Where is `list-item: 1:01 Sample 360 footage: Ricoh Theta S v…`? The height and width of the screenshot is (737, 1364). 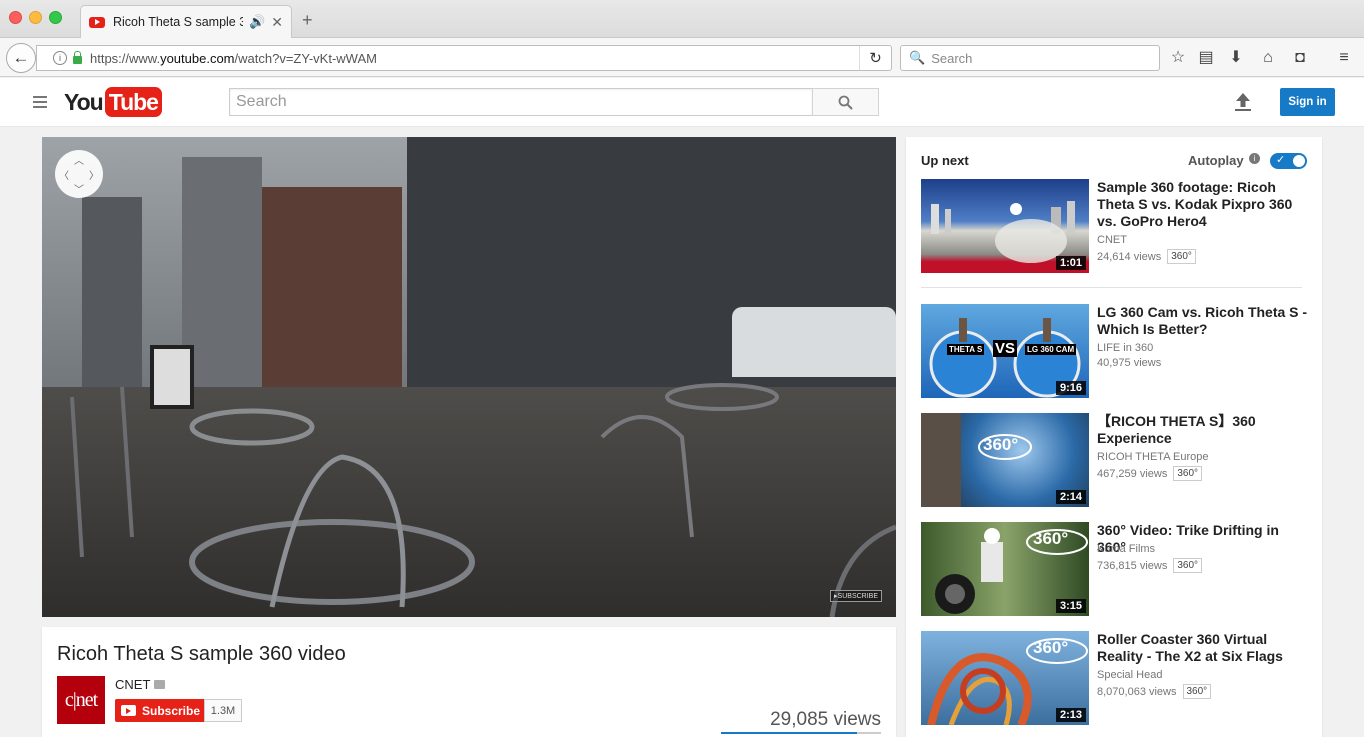 list-item: 1:01 Sample 360 footage: Ricoh Theta S v… is located at coordinates (1116, 226).